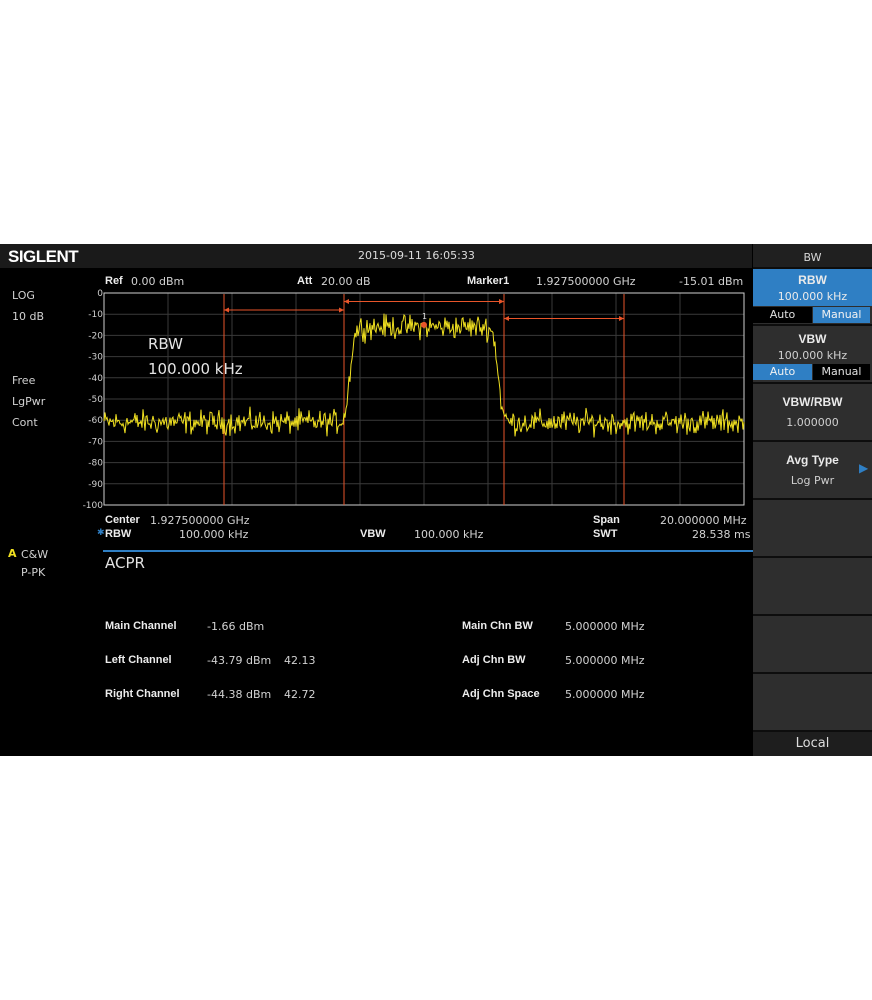  Describe the element at coordinates (373, 534) in the screenshot. I see `vbw-label: VBW` at that location.